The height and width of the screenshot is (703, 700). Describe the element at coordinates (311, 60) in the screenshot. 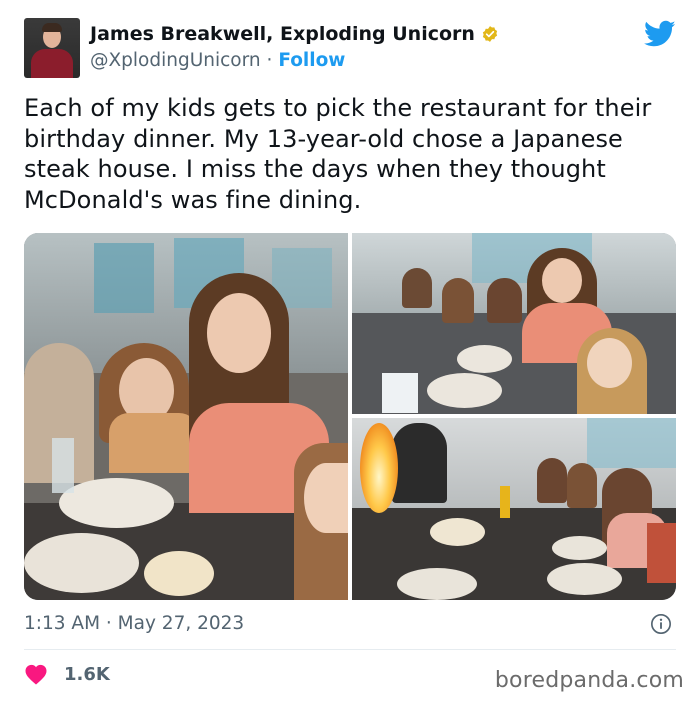

I see `follow-button: Follow` at that location.